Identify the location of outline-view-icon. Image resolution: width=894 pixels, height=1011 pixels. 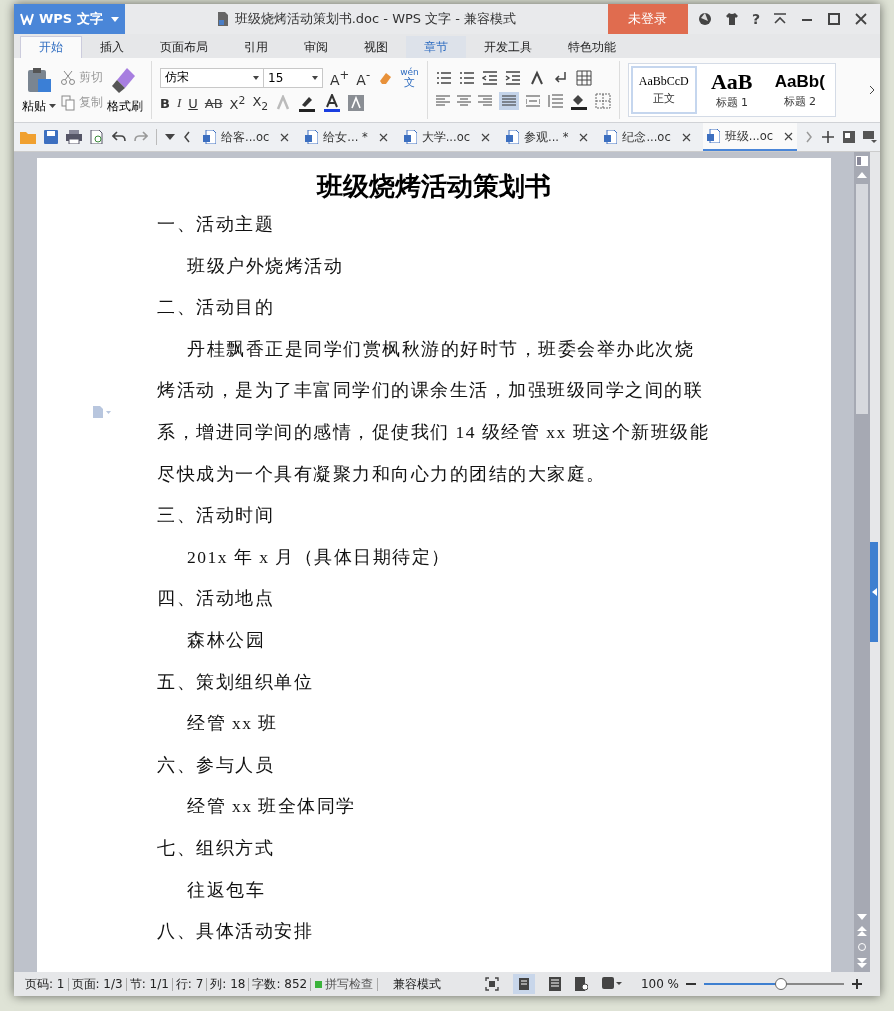
(554, 984).